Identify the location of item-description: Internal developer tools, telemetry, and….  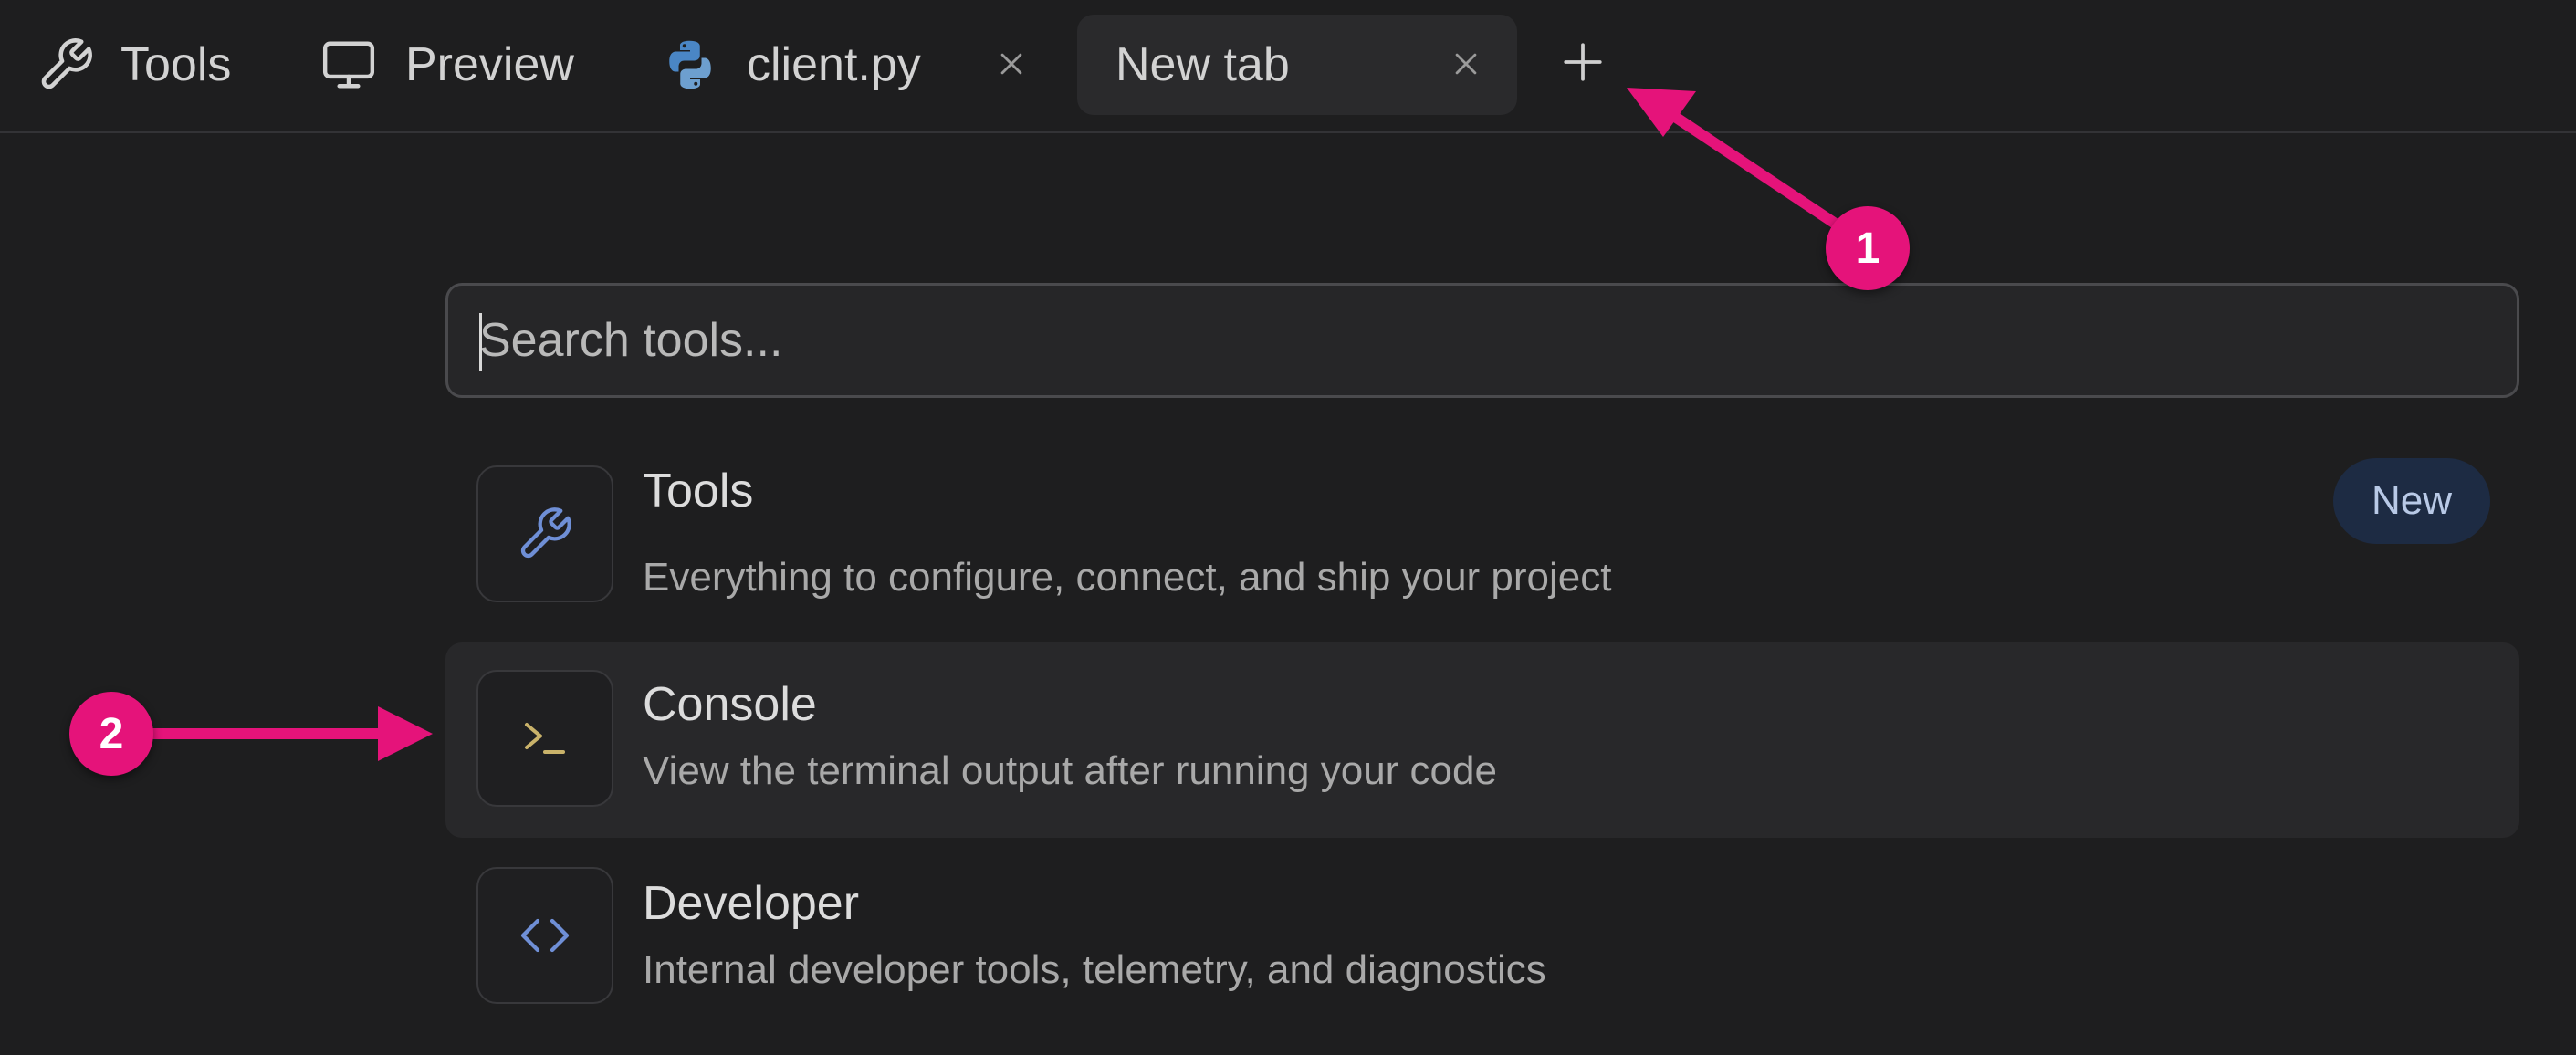
(1094, 969).